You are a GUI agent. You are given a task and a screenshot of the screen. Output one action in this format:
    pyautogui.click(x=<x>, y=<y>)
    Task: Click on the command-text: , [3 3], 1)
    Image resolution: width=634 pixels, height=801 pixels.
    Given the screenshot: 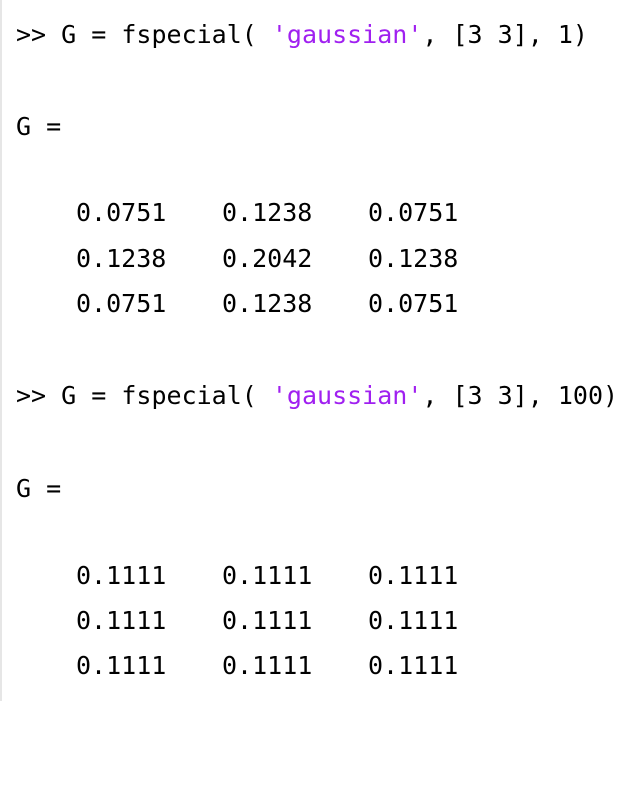 What is the action you would take?
    pyautogui.click(x=505, y=34)
    